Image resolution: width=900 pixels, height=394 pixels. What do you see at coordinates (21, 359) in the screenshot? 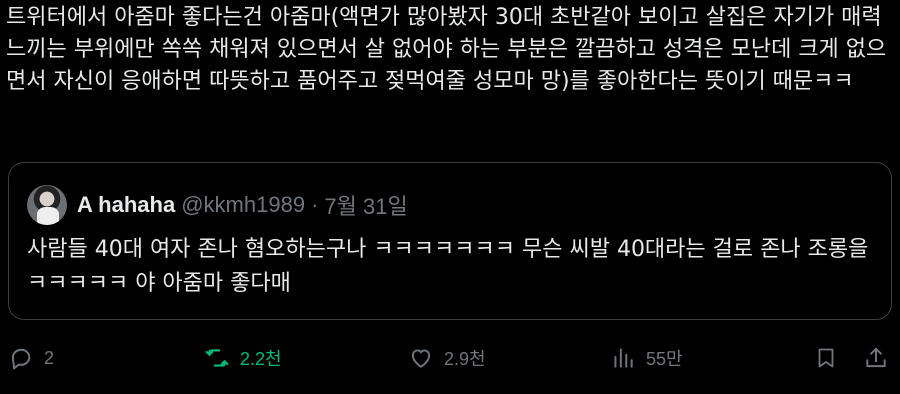
I see `speech-bubble-icon` at bounding box center [21, 359].